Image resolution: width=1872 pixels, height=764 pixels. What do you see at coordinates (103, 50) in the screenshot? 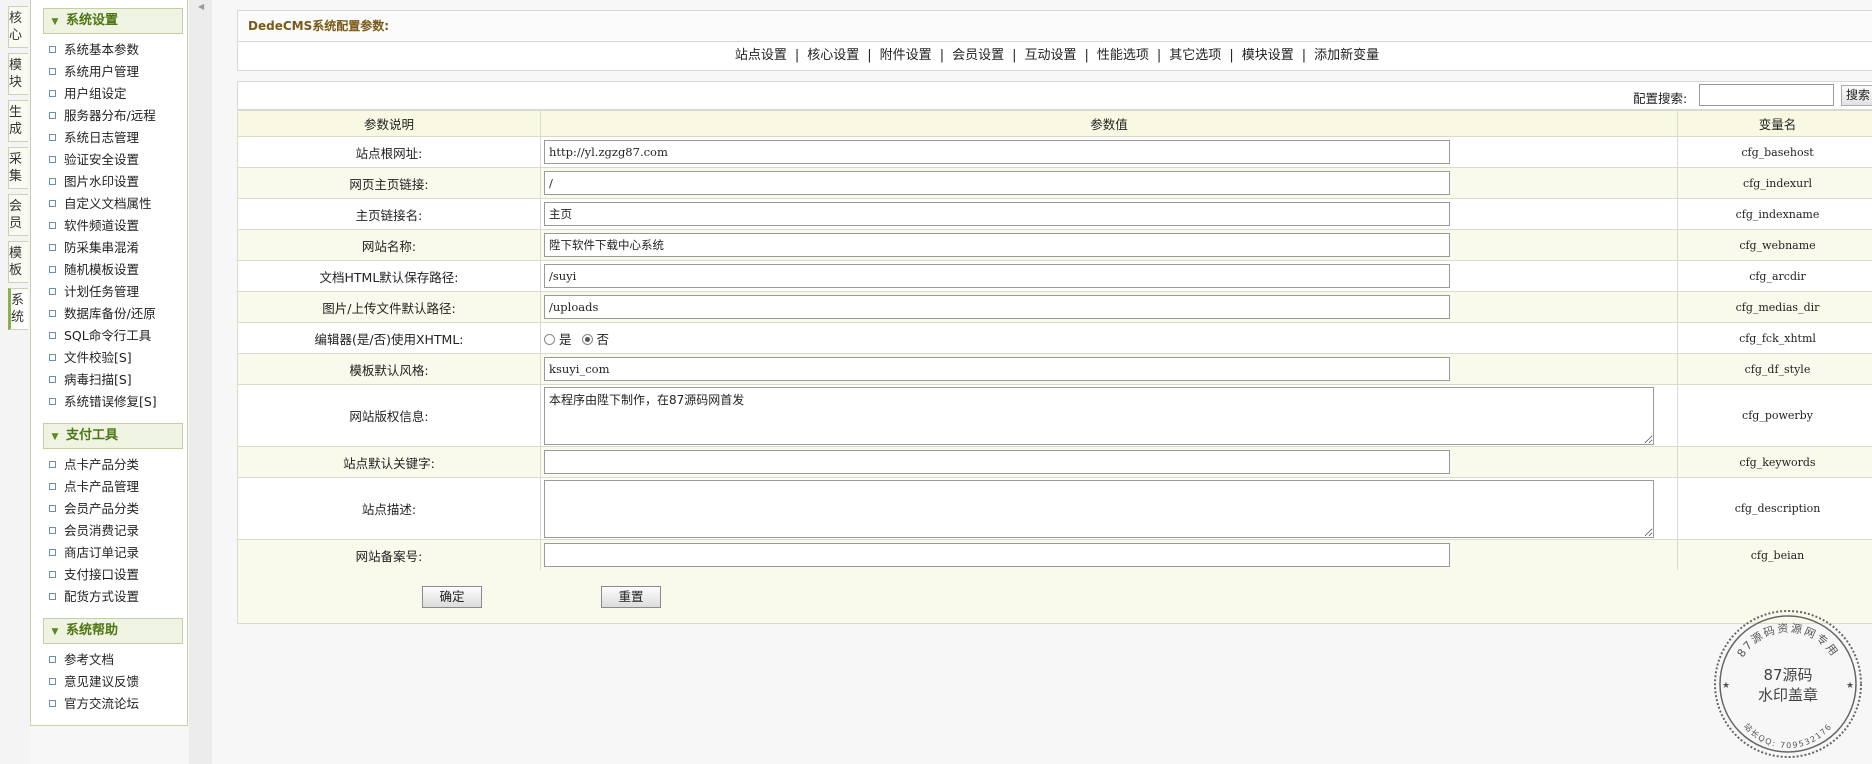
I see `menu-item: 系统基本参数` at bounding box center [103, 50].